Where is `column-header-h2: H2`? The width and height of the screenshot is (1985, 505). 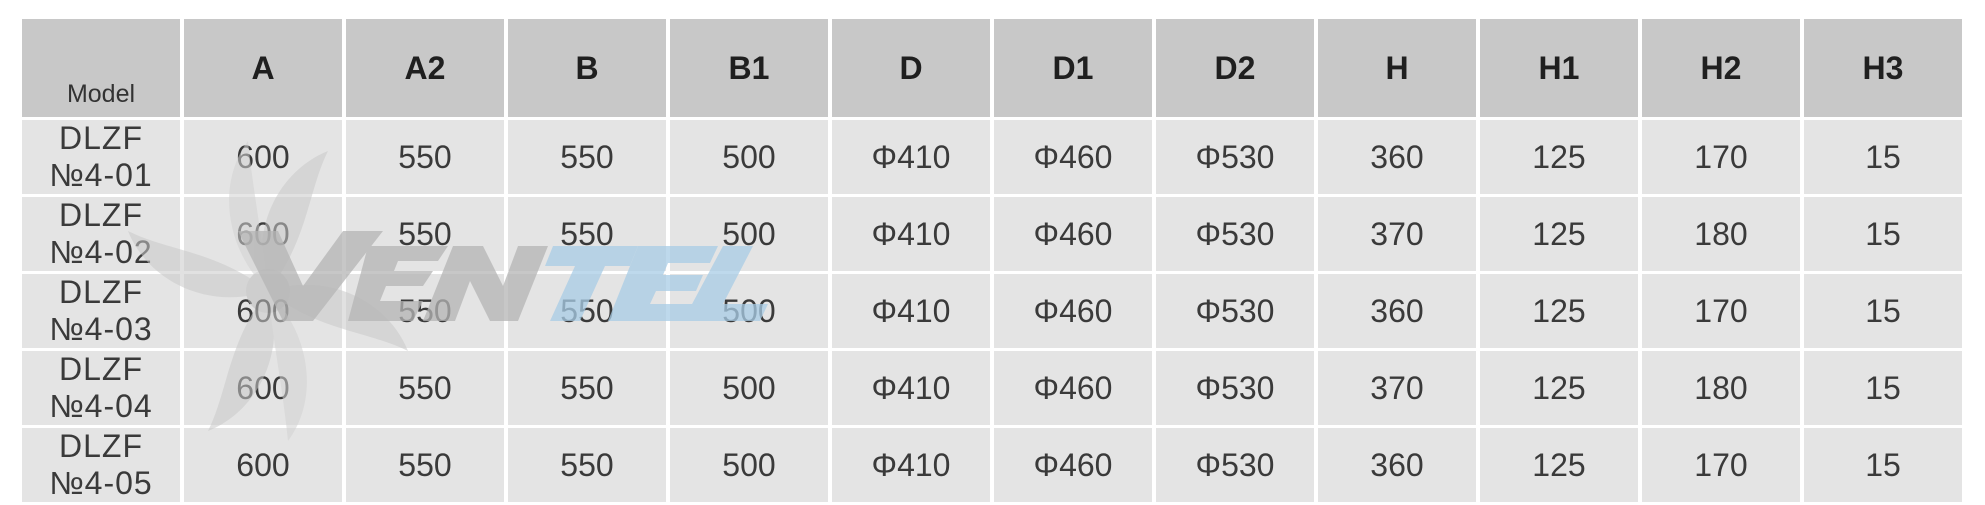 column-header-h2: H2 is located at coordinates (1721, 68).